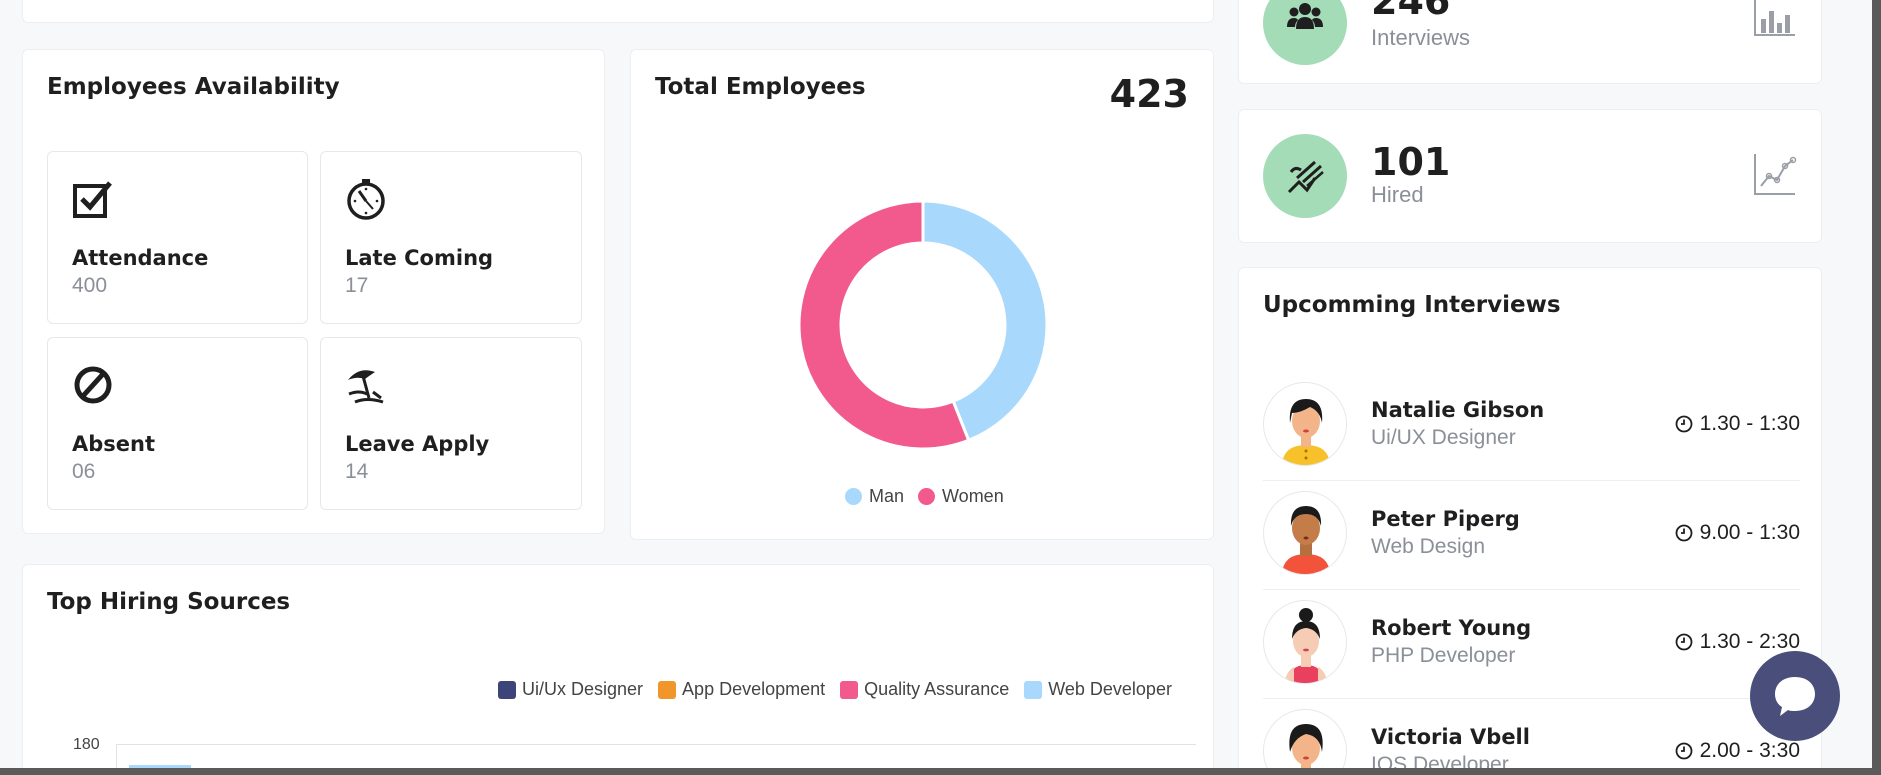 Image resolution: width=1881 pixels, height=775 pixels. What do you see at coordinates (853, 496) in the screenshot?
I see `legend-dot-man` at bounding box center [853, 496].